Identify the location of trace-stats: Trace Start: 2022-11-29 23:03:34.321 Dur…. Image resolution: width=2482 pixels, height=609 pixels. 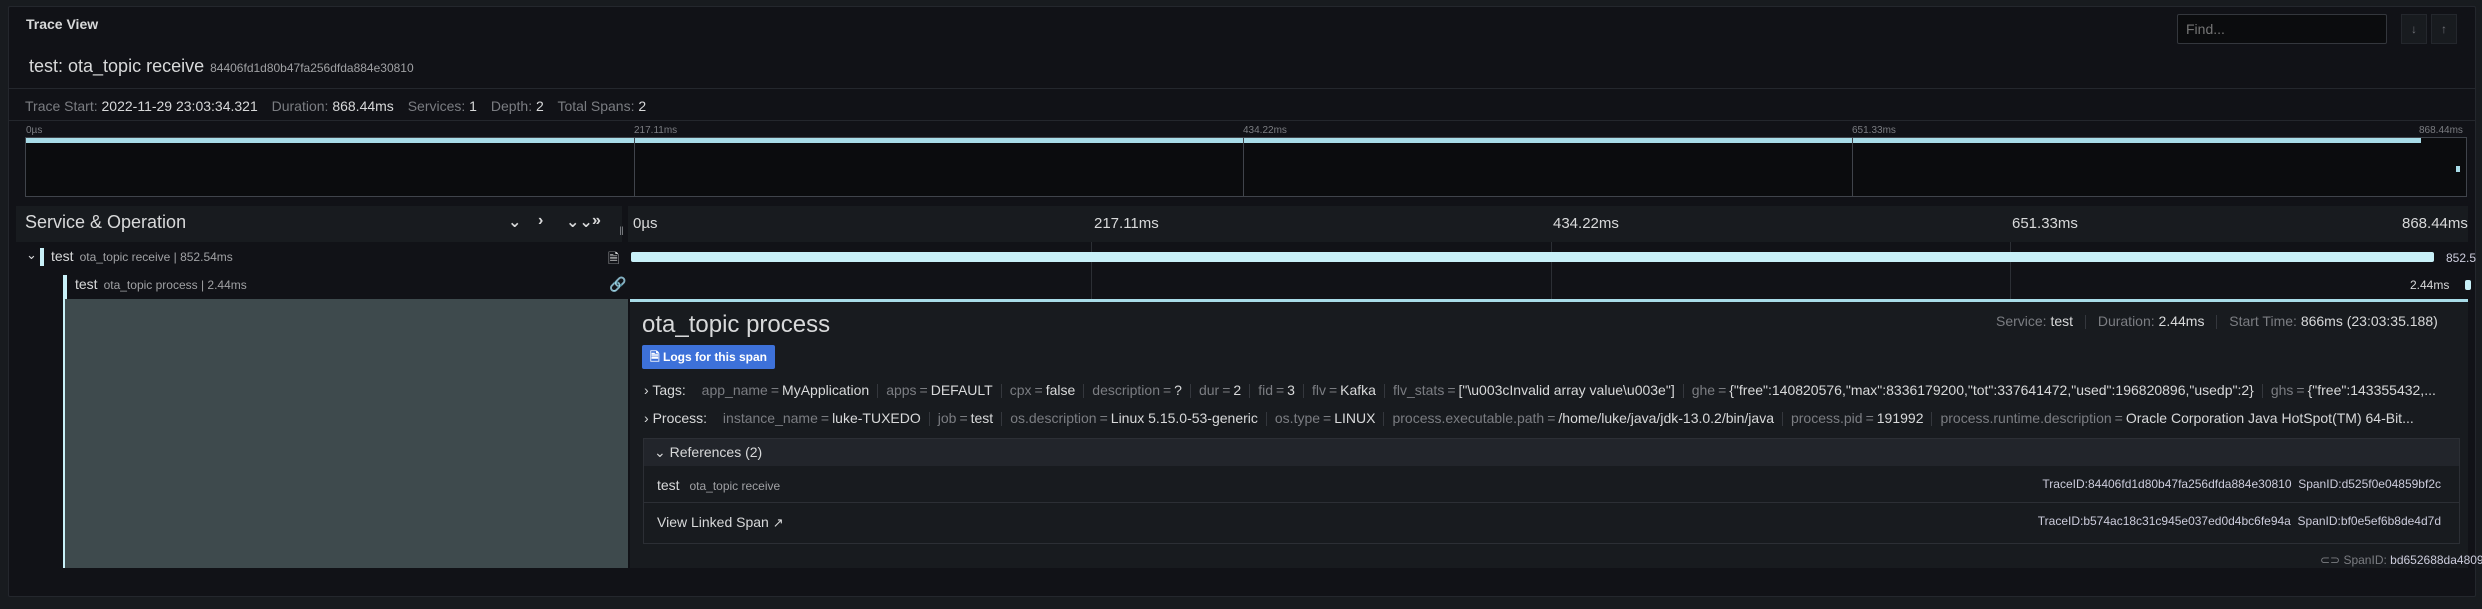
(340, 106).